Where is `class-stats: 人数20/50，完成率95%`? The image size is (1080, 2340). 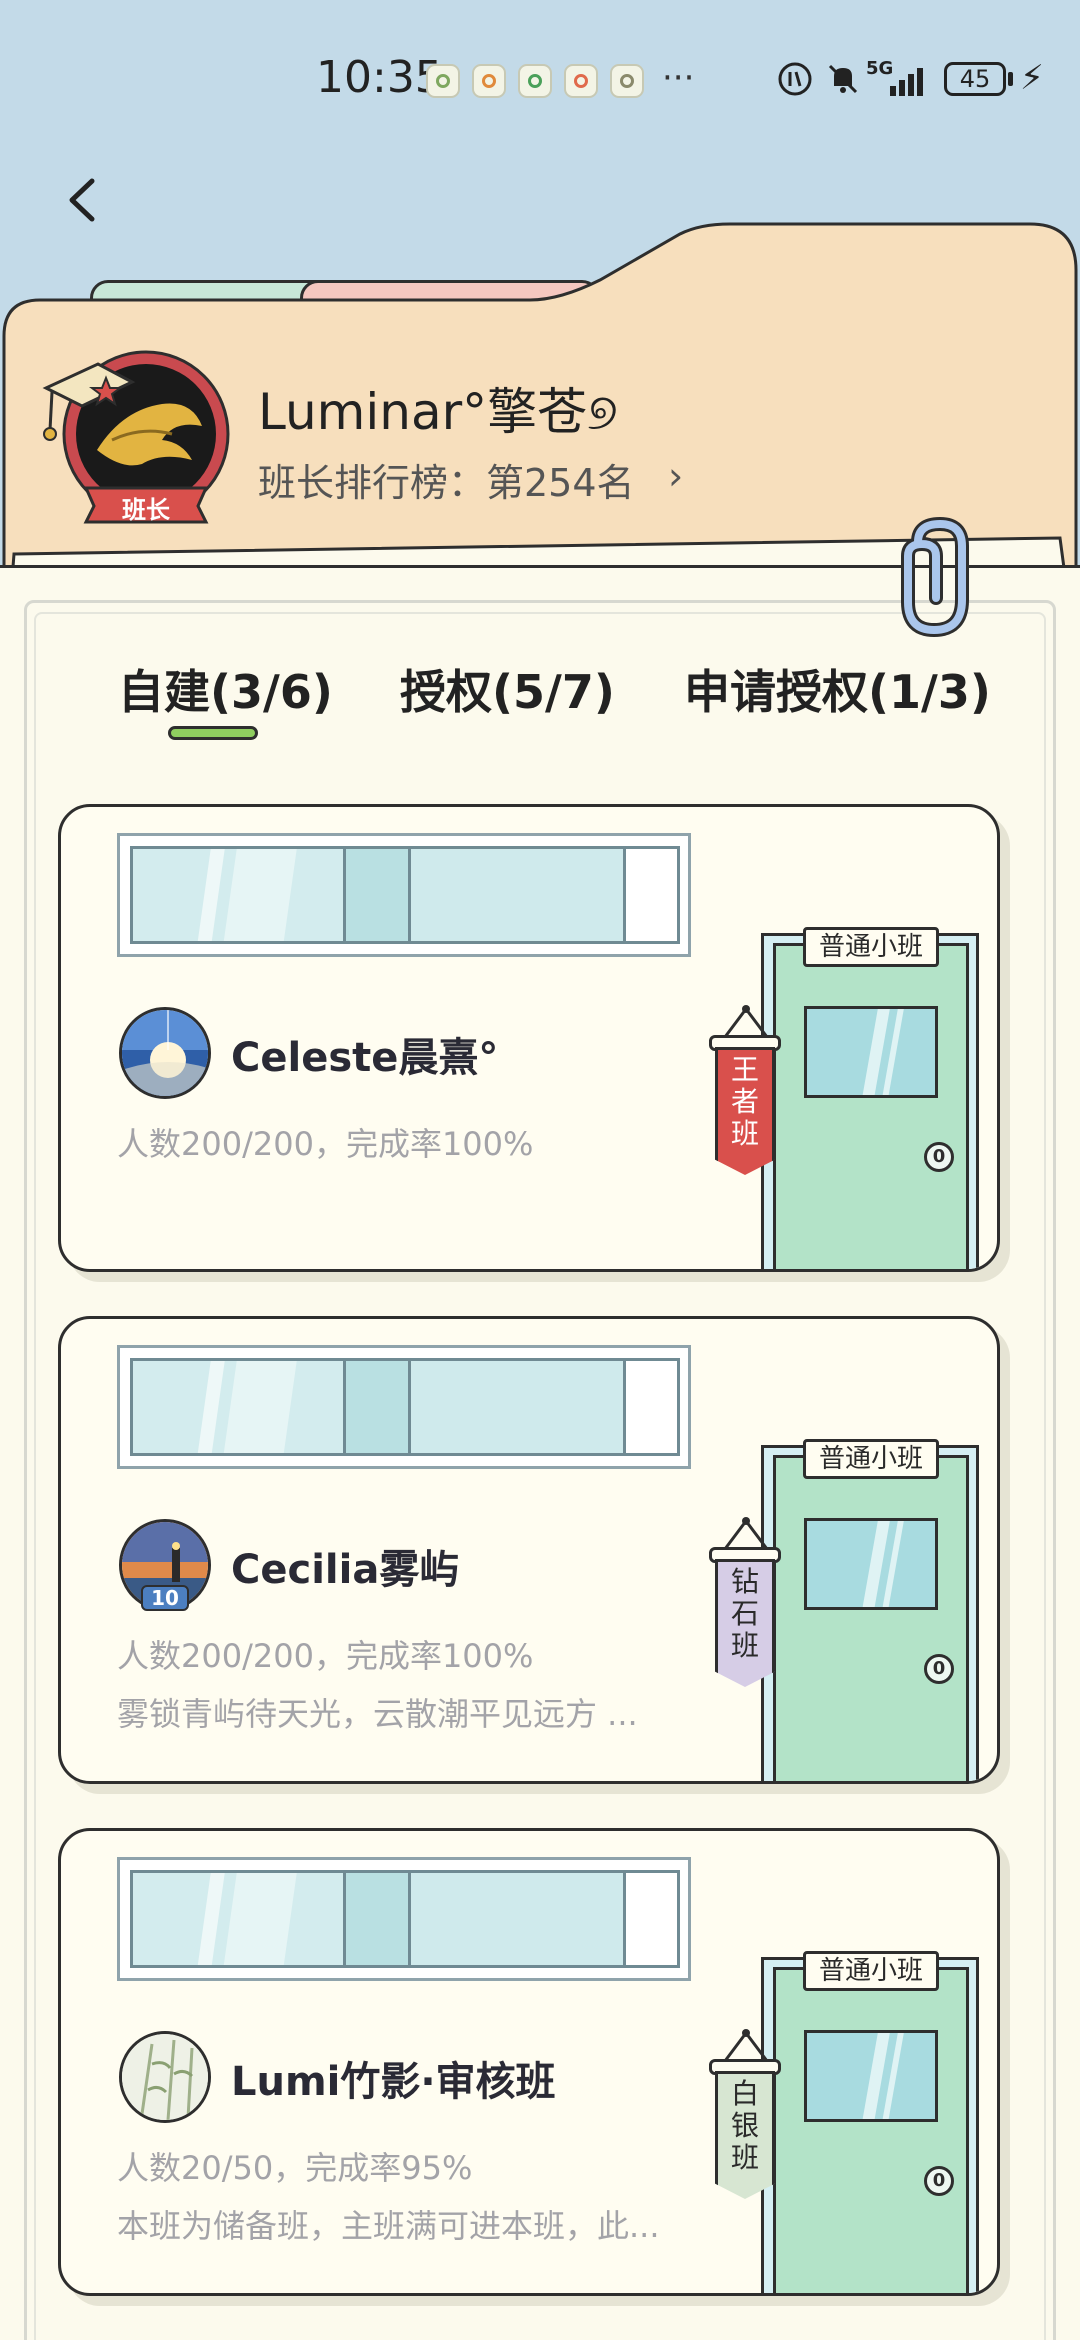
class-stats: 人数20/50，完成率95% is located at coordinates (295, 2168).